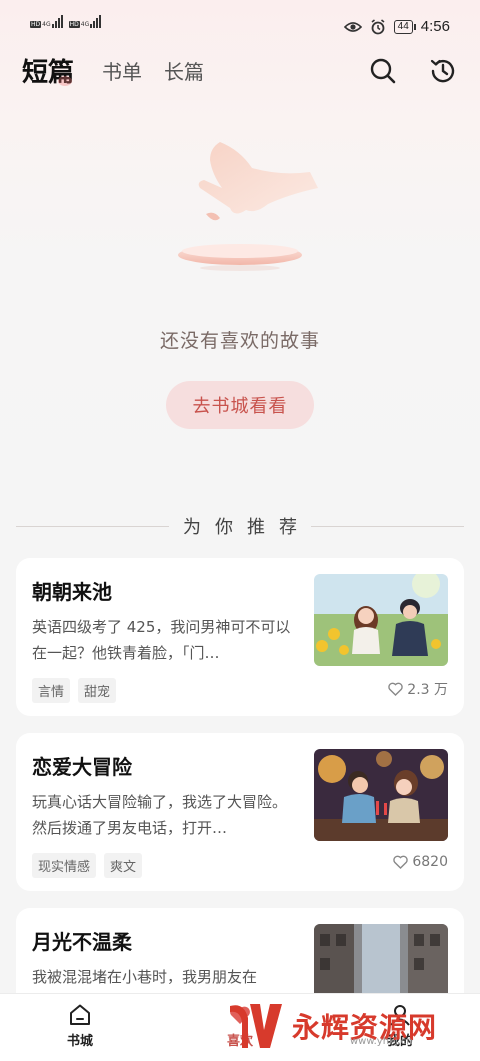  Describe the element at coordinates (240, 405) in the screenshot. I see `go-to-bookstore-button: 去书城看看` at that location.